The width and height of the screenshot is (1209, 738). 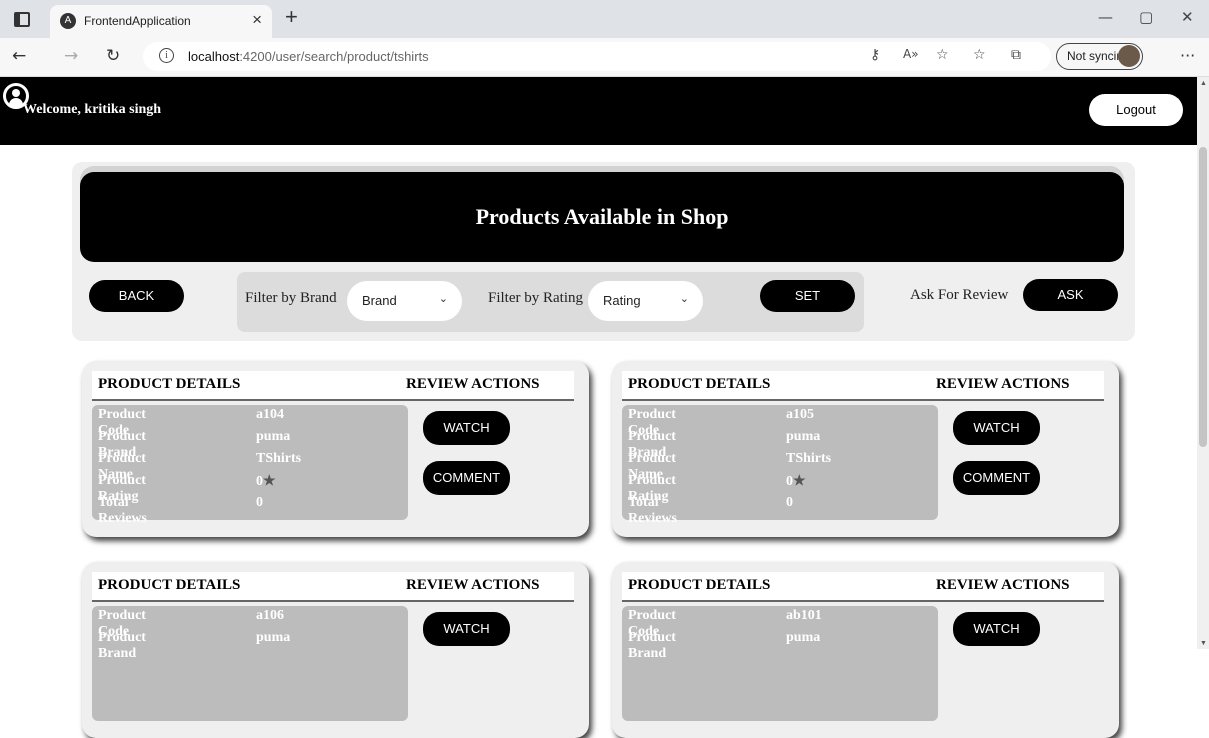 What do you see at coordinates (214, 56) in the screenshot?
I see `url-host: localhost` at bounding box center [214, 56].